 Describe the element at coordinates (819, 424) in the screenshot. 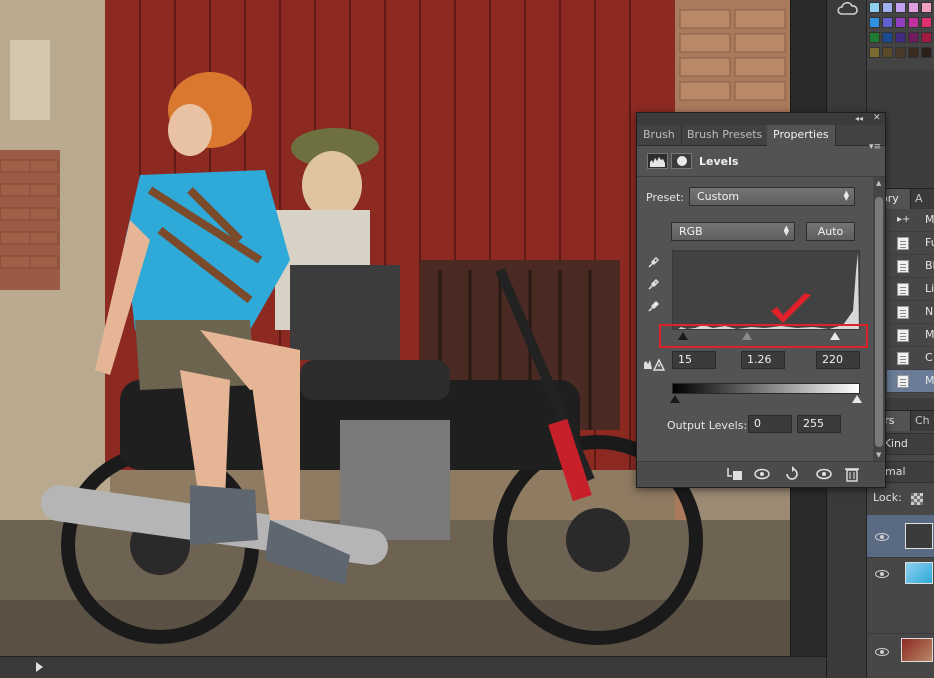

I see `output-max-field: 255` at that location.